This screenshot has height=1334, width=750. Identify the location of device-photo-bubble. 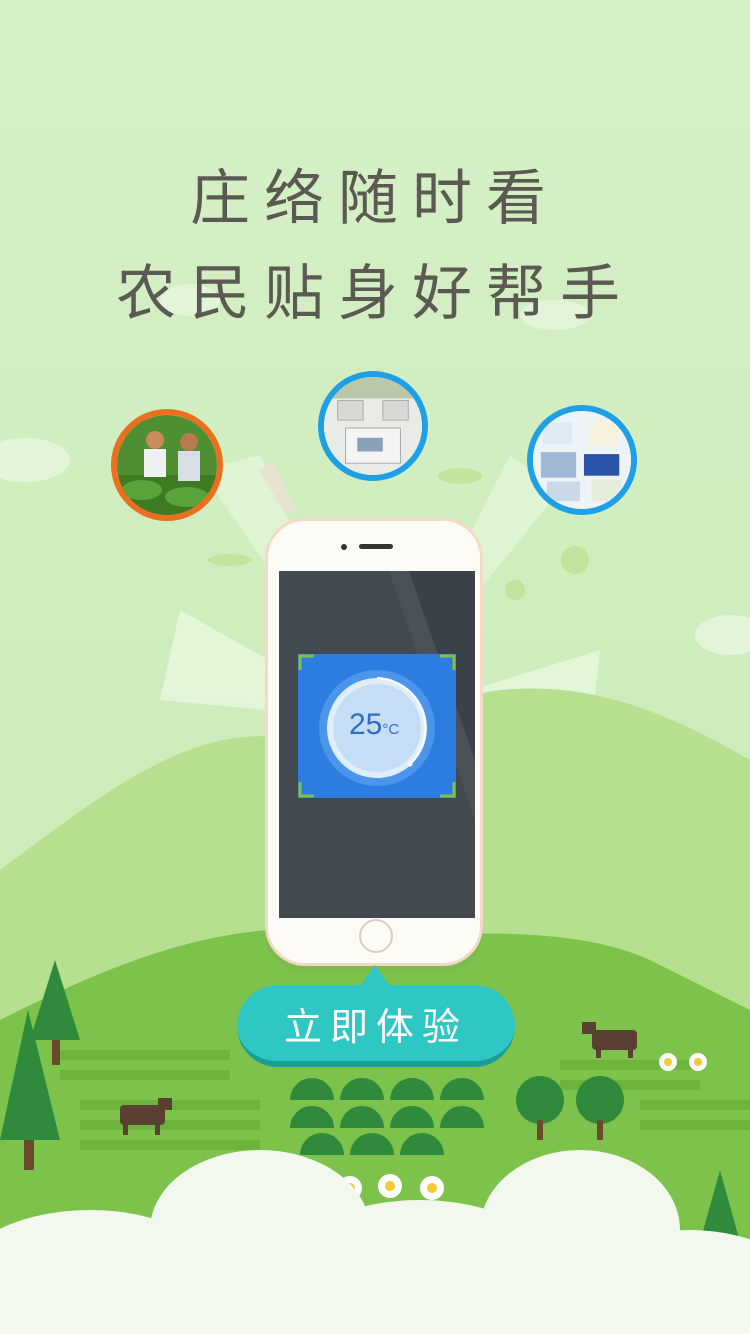
(373, 426).